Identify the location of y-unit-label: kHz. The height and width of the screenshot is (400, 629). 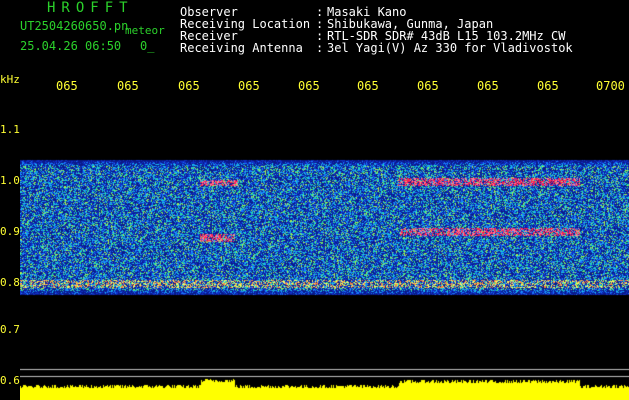
(10, 79).